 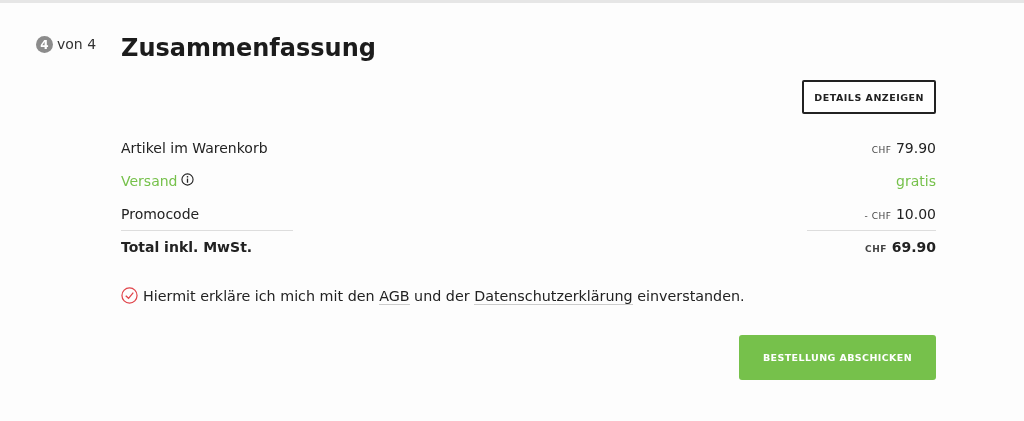 What do you see at coordinates (869, 97) in the screenshot?
I see `details-button: DETAILS ANZEIGEN` at bounding box center [869, 97].